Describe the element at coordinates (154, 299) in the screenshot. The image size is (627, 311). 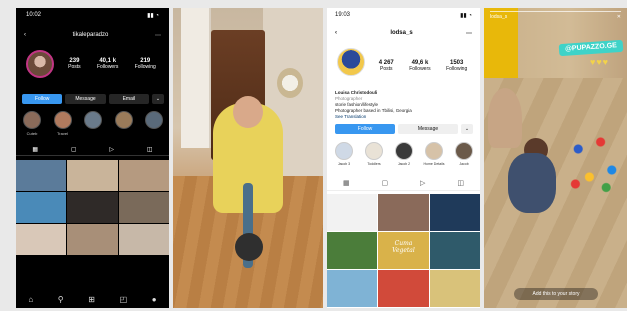
I see `profile-icon: ●` at that location.